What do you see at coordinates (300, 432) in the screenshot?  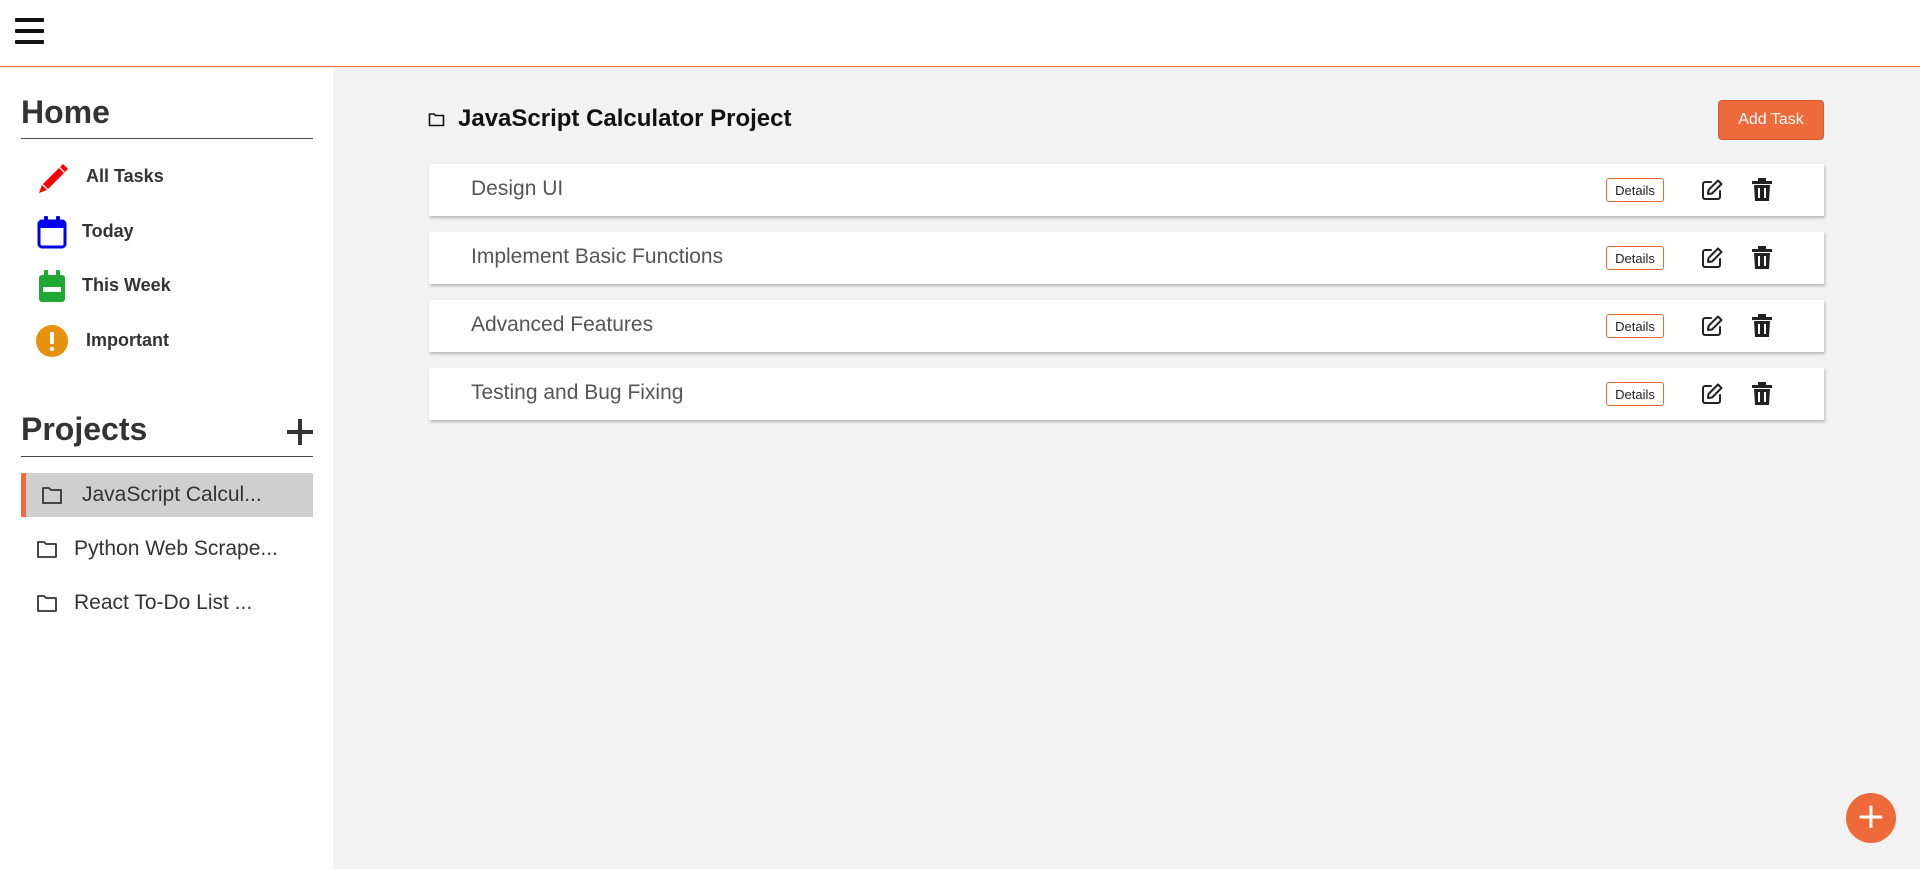 I see `add-project-plus-icon` at bounding box center [300, 432].